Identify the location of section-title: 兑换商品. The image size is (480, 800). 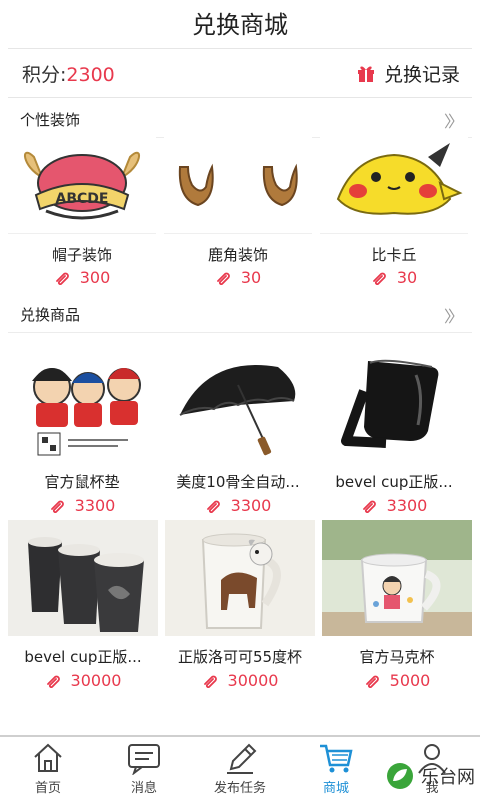
(50, 315).